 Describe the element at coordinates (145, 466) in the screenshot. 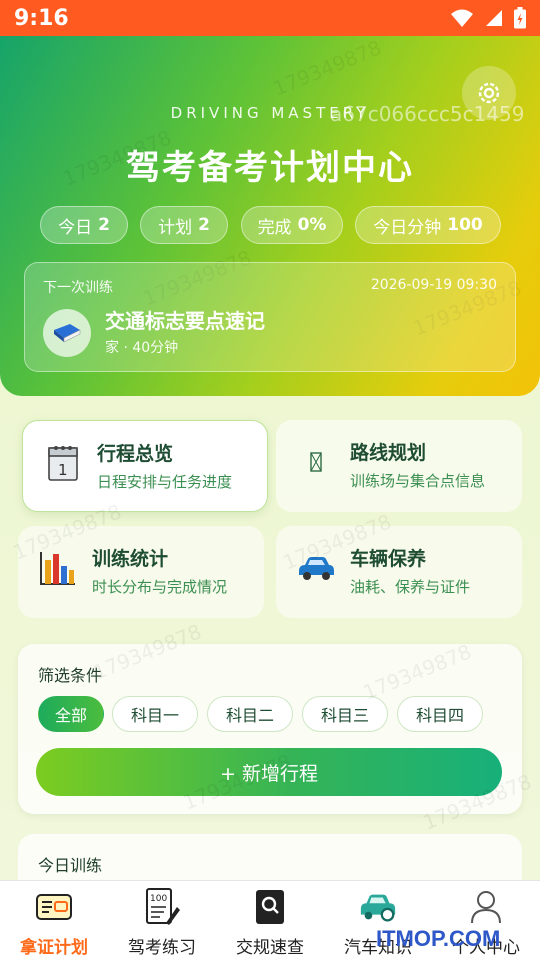

I see `feature-schedule-overview: 1 行程总览 日程安排与任务进度` at that location.